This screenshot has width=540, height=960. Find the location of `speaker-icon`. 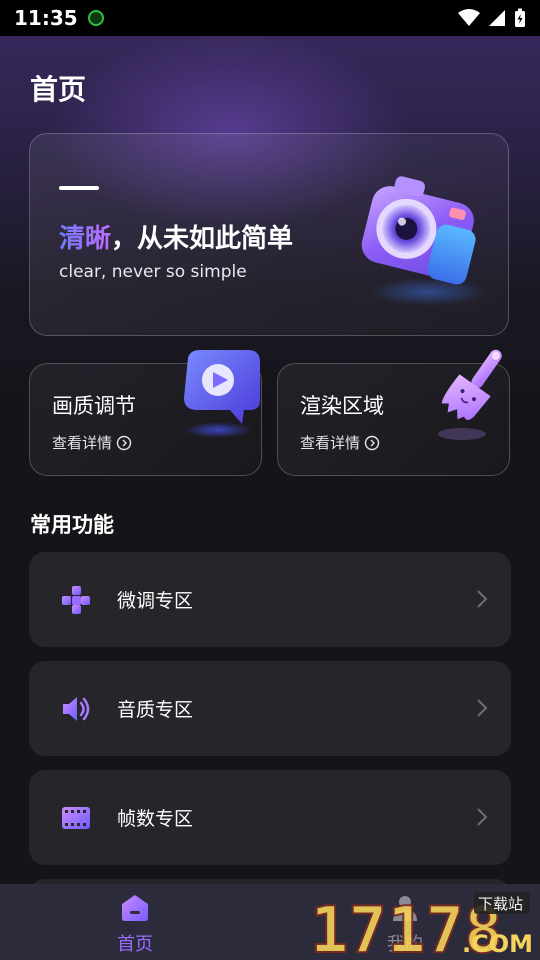

speaker-icon is located at coordinates (76, 709).